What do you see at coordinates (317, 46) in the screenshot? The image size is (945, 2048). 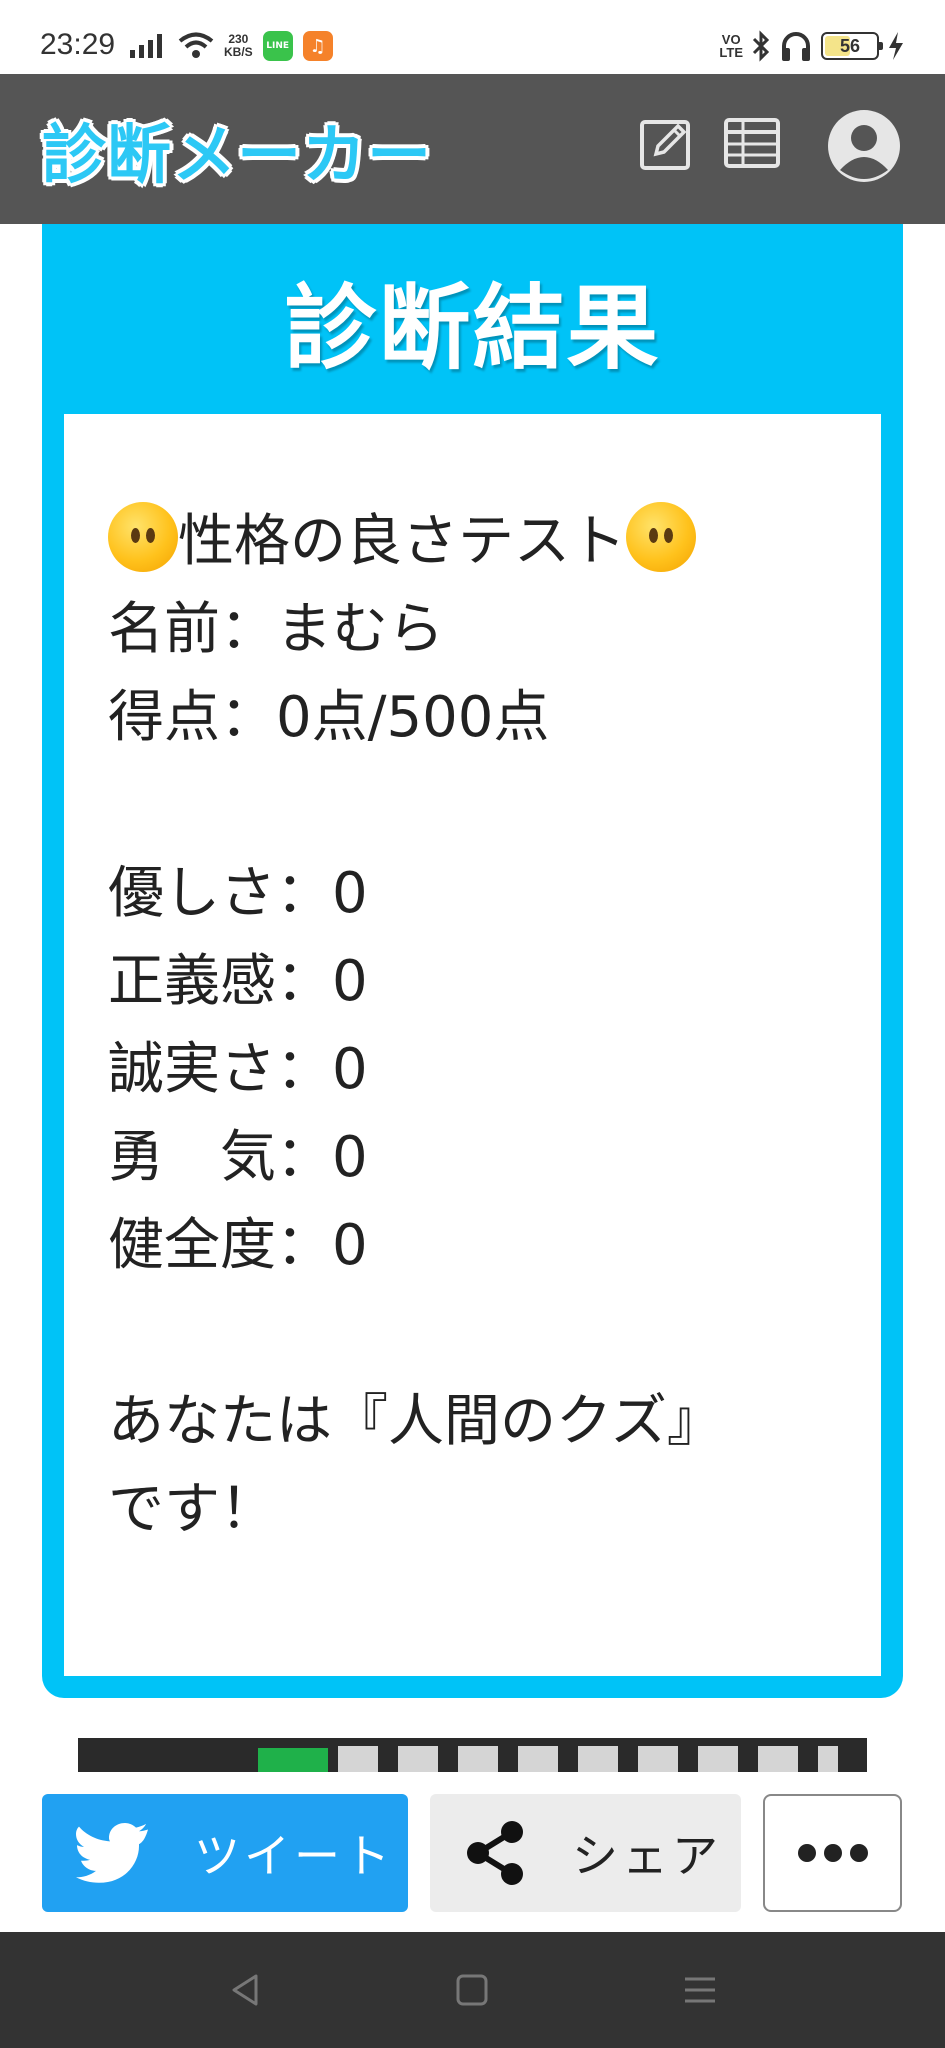 I see `music-app-icon: ♫` at bounding box center [317, 46].